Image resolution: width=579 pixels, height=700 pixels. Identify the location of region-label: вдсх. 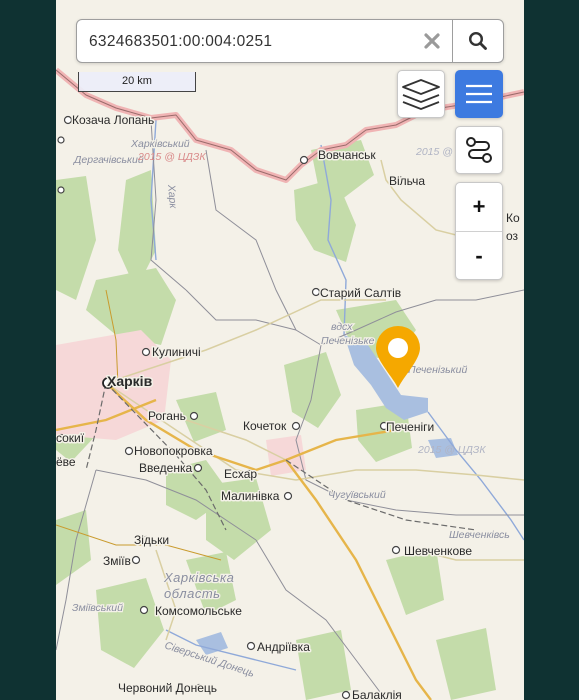
(342, 327).